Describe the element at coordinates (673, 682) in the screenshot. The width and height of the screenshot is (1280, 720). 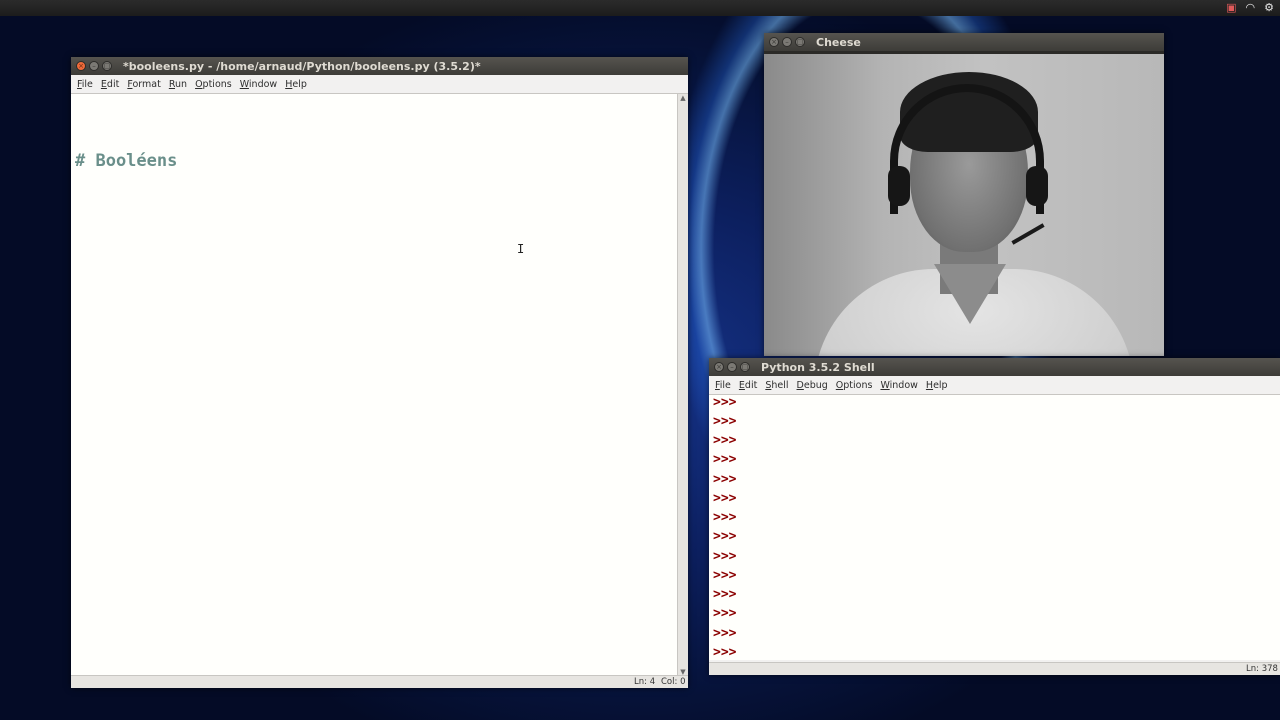
I see `status-col: Col: 0` at that location.